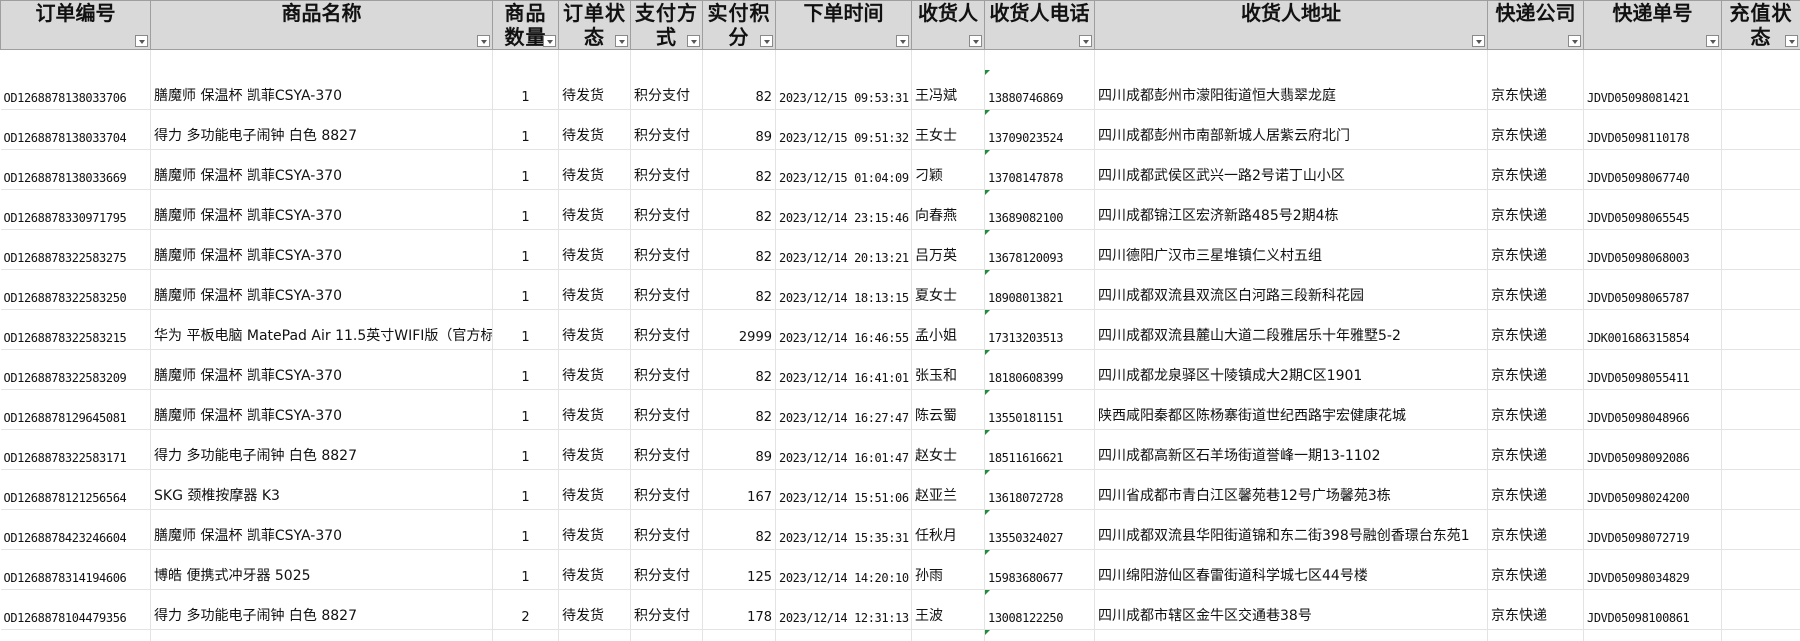 The width and height of the screenshot is (1800, 641). I want to click on cell-recipient-phone: 13880746869, so click(1039, 89).